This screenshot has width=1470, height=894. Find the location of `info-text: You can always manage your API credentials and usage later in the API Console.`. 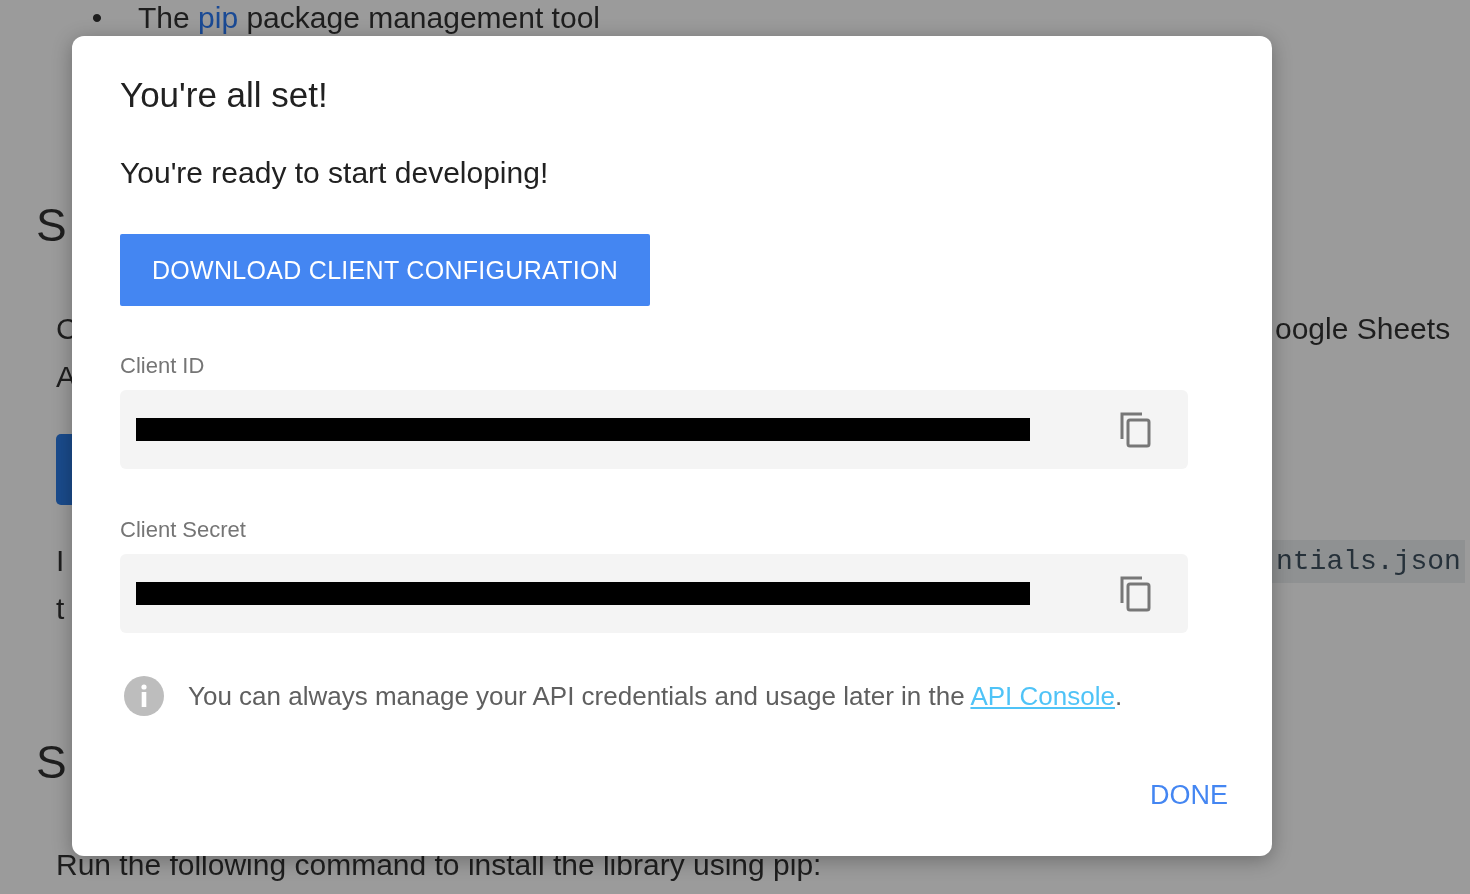

info-text: You can always manage your API credentials and usage later in the API Console. is located at coordinates (655, 696).